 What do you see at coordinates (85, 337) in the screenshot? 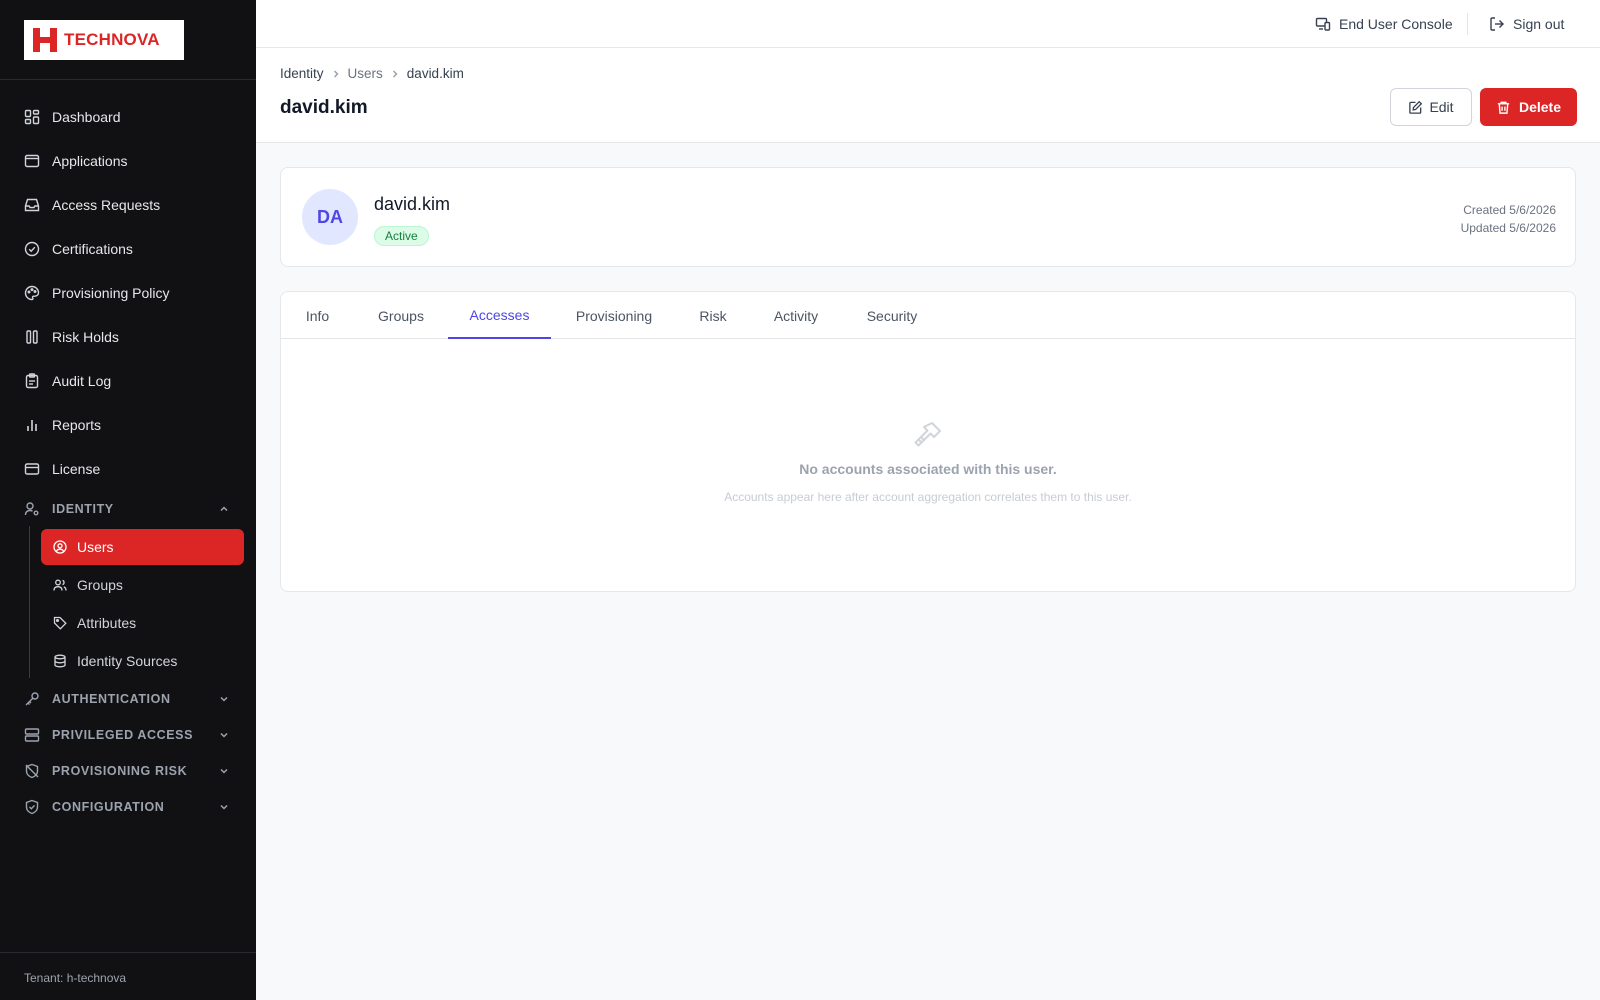
I see `sidebar-item-label: Risk Holds` at bounding box center [85, 337].